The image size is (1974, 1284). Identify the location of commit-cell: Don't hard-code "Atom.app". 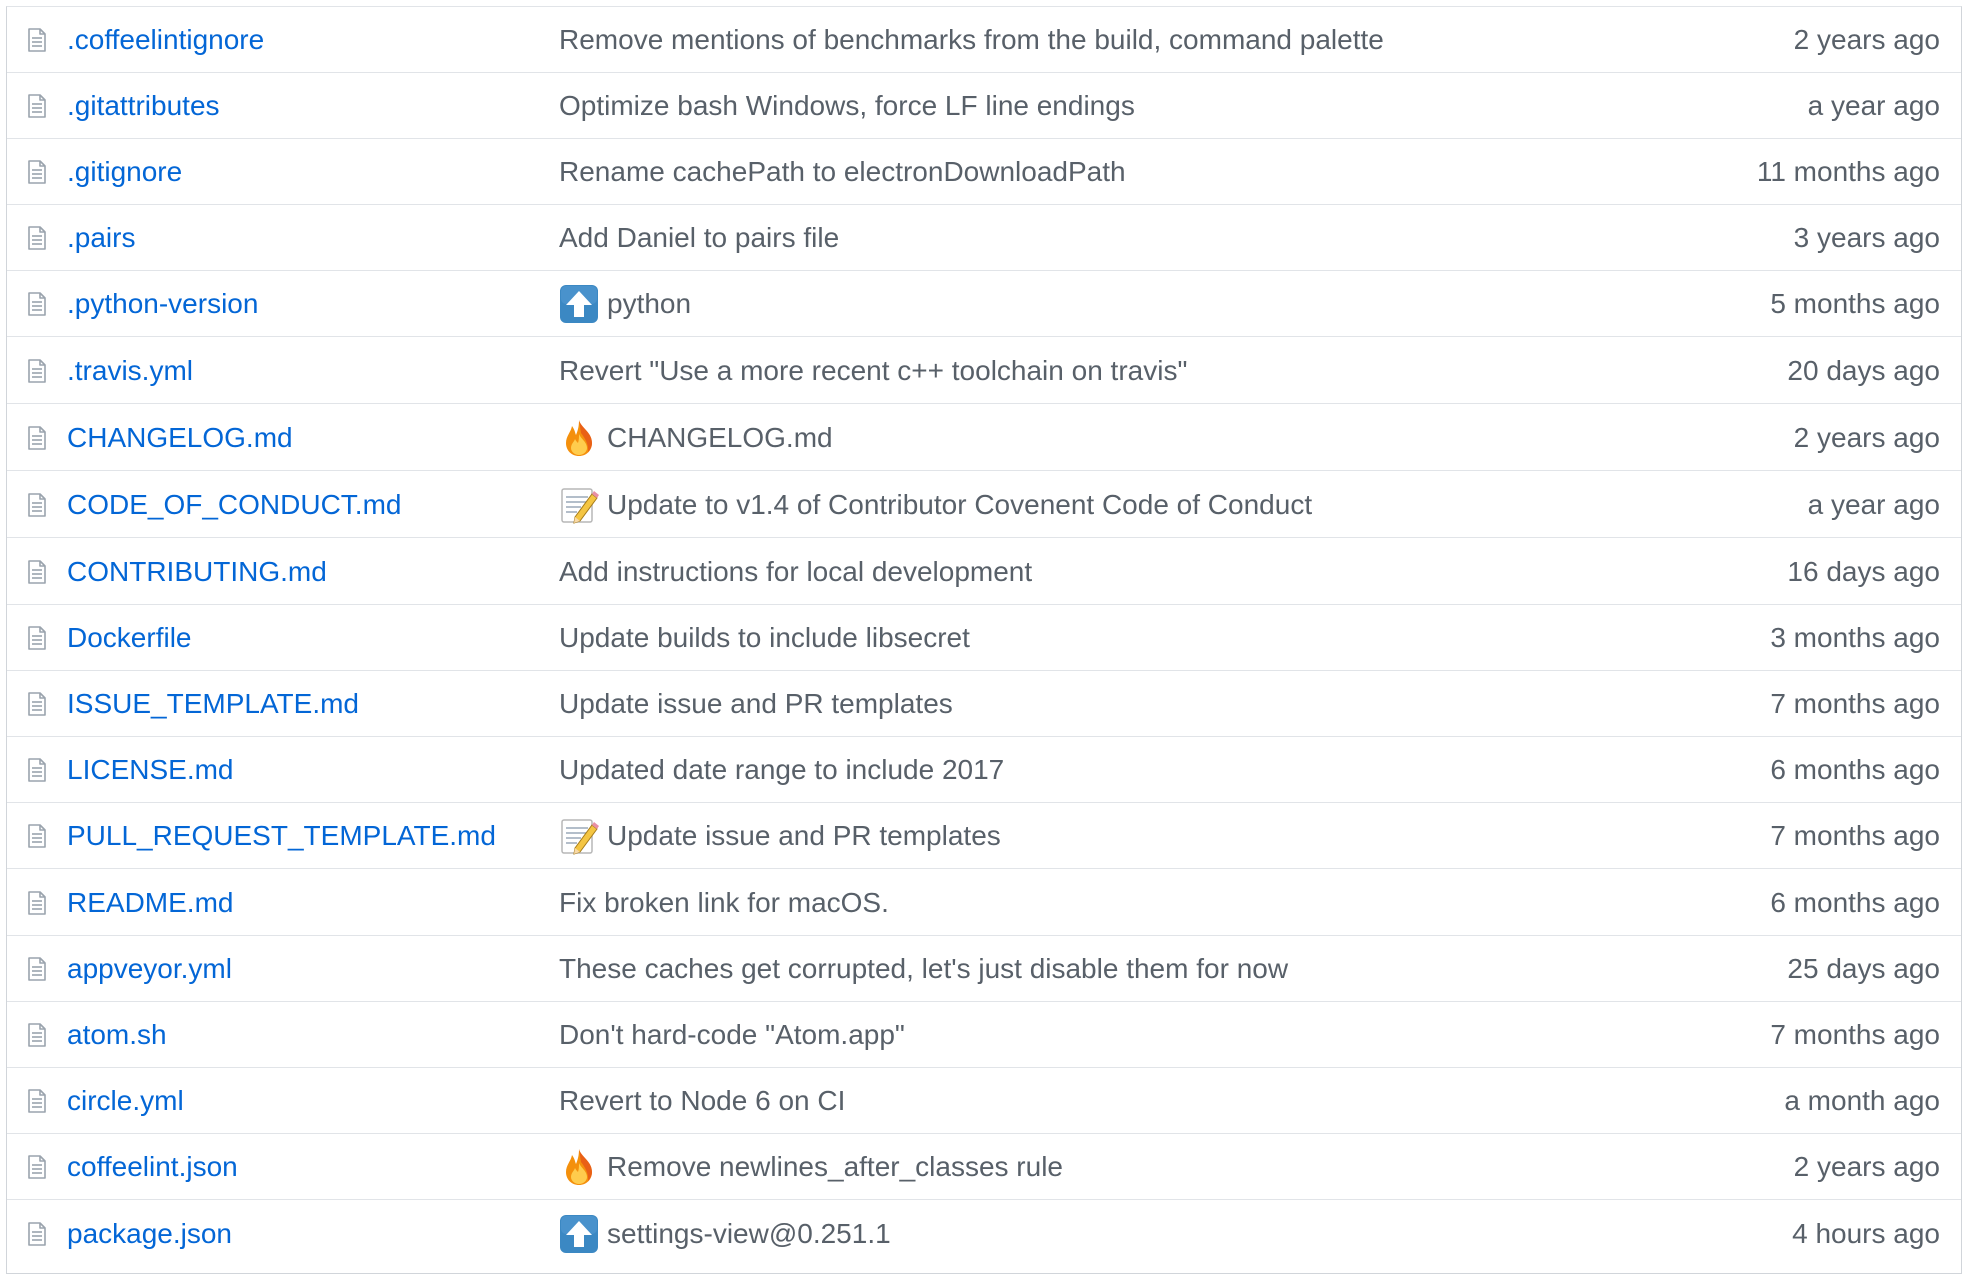
(732, 1035).